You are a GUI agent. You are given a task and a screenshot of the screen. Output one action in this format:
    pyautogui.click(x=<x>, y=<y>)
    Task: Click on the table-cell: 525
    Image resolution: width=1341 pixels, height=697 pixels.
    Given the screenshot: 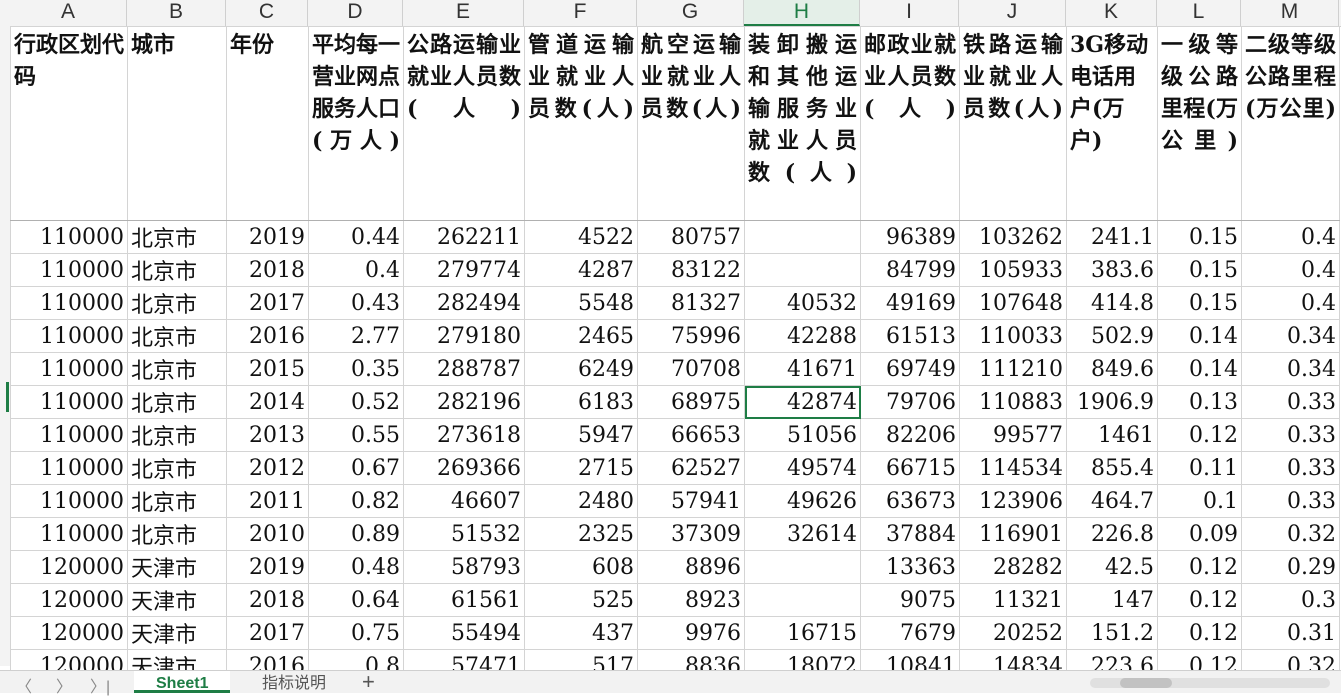 What is the action you would take?
    pyautogui.click(x=581, y=600)
    